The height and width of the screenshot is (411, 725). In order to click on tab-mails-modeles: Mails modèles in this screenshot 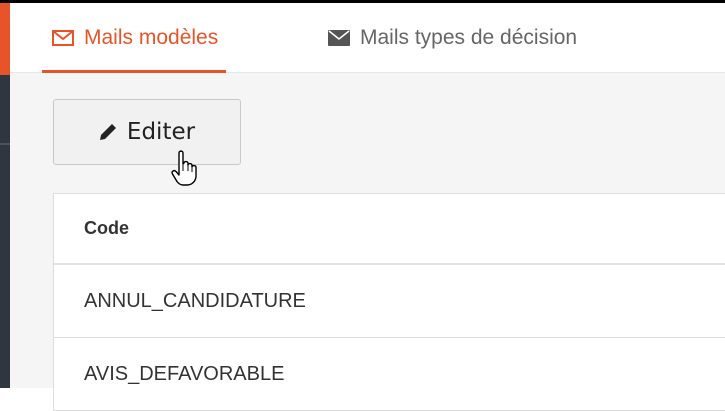, I will do `click(134, 38)`.